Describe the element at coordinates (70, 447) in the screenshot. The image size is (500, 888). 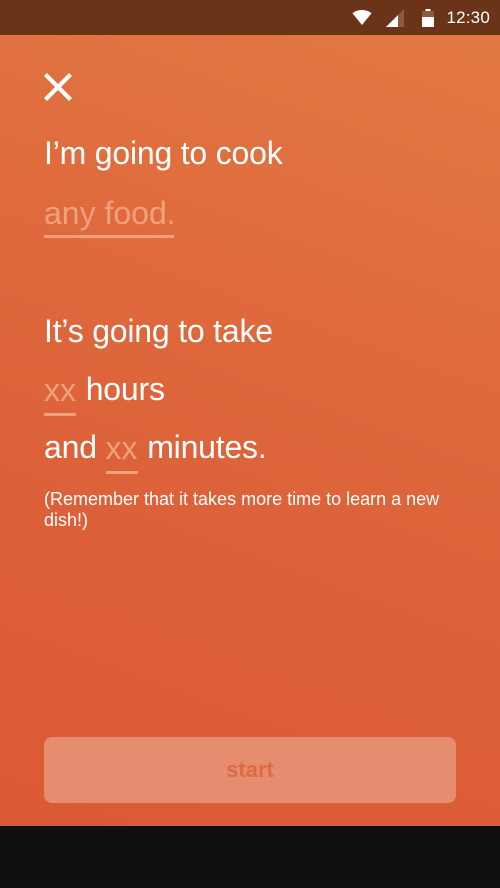
I see `and-label: and` at that location.